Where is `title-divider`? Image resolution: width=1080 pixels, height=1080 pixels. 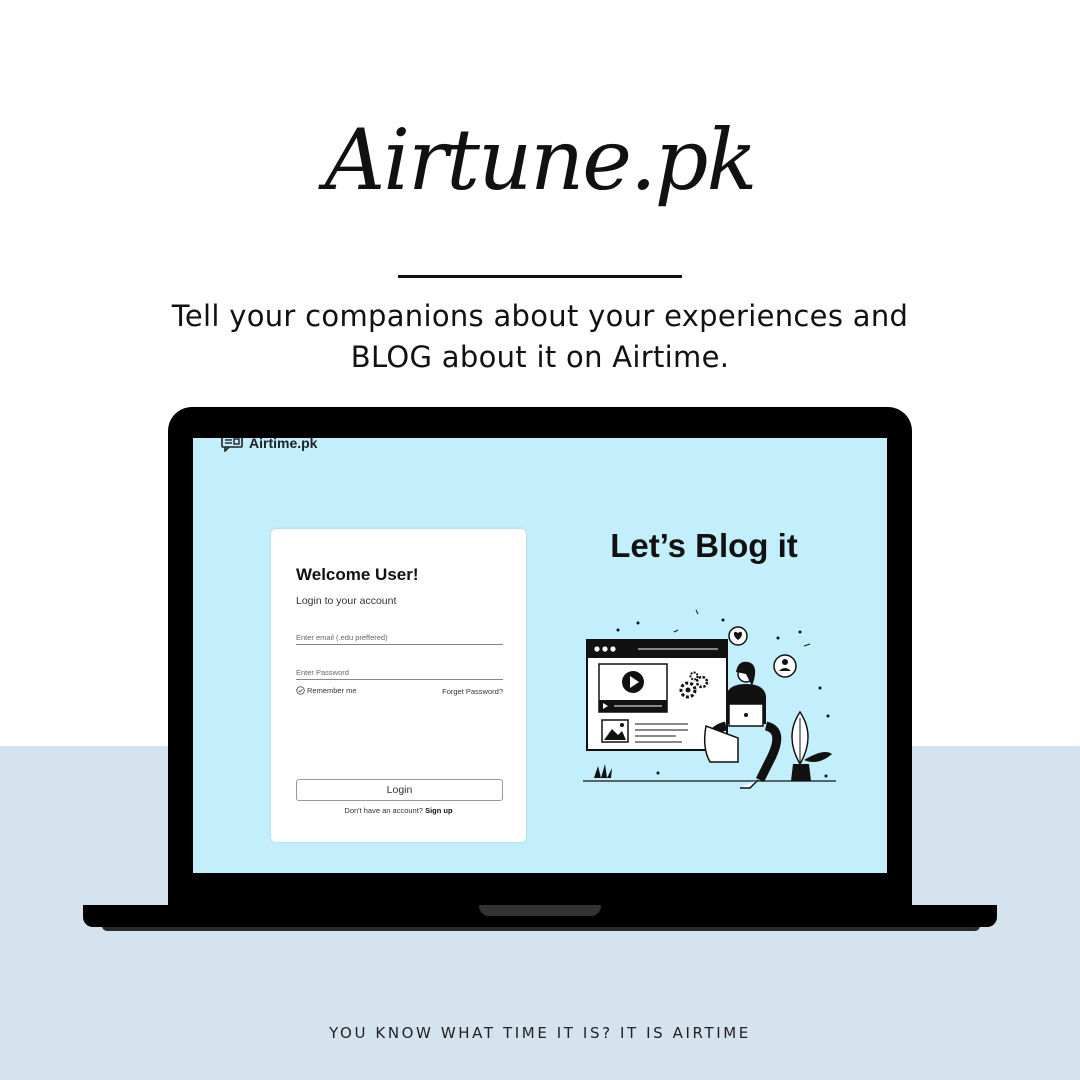 title-divider is located at coordinates (540, 276).